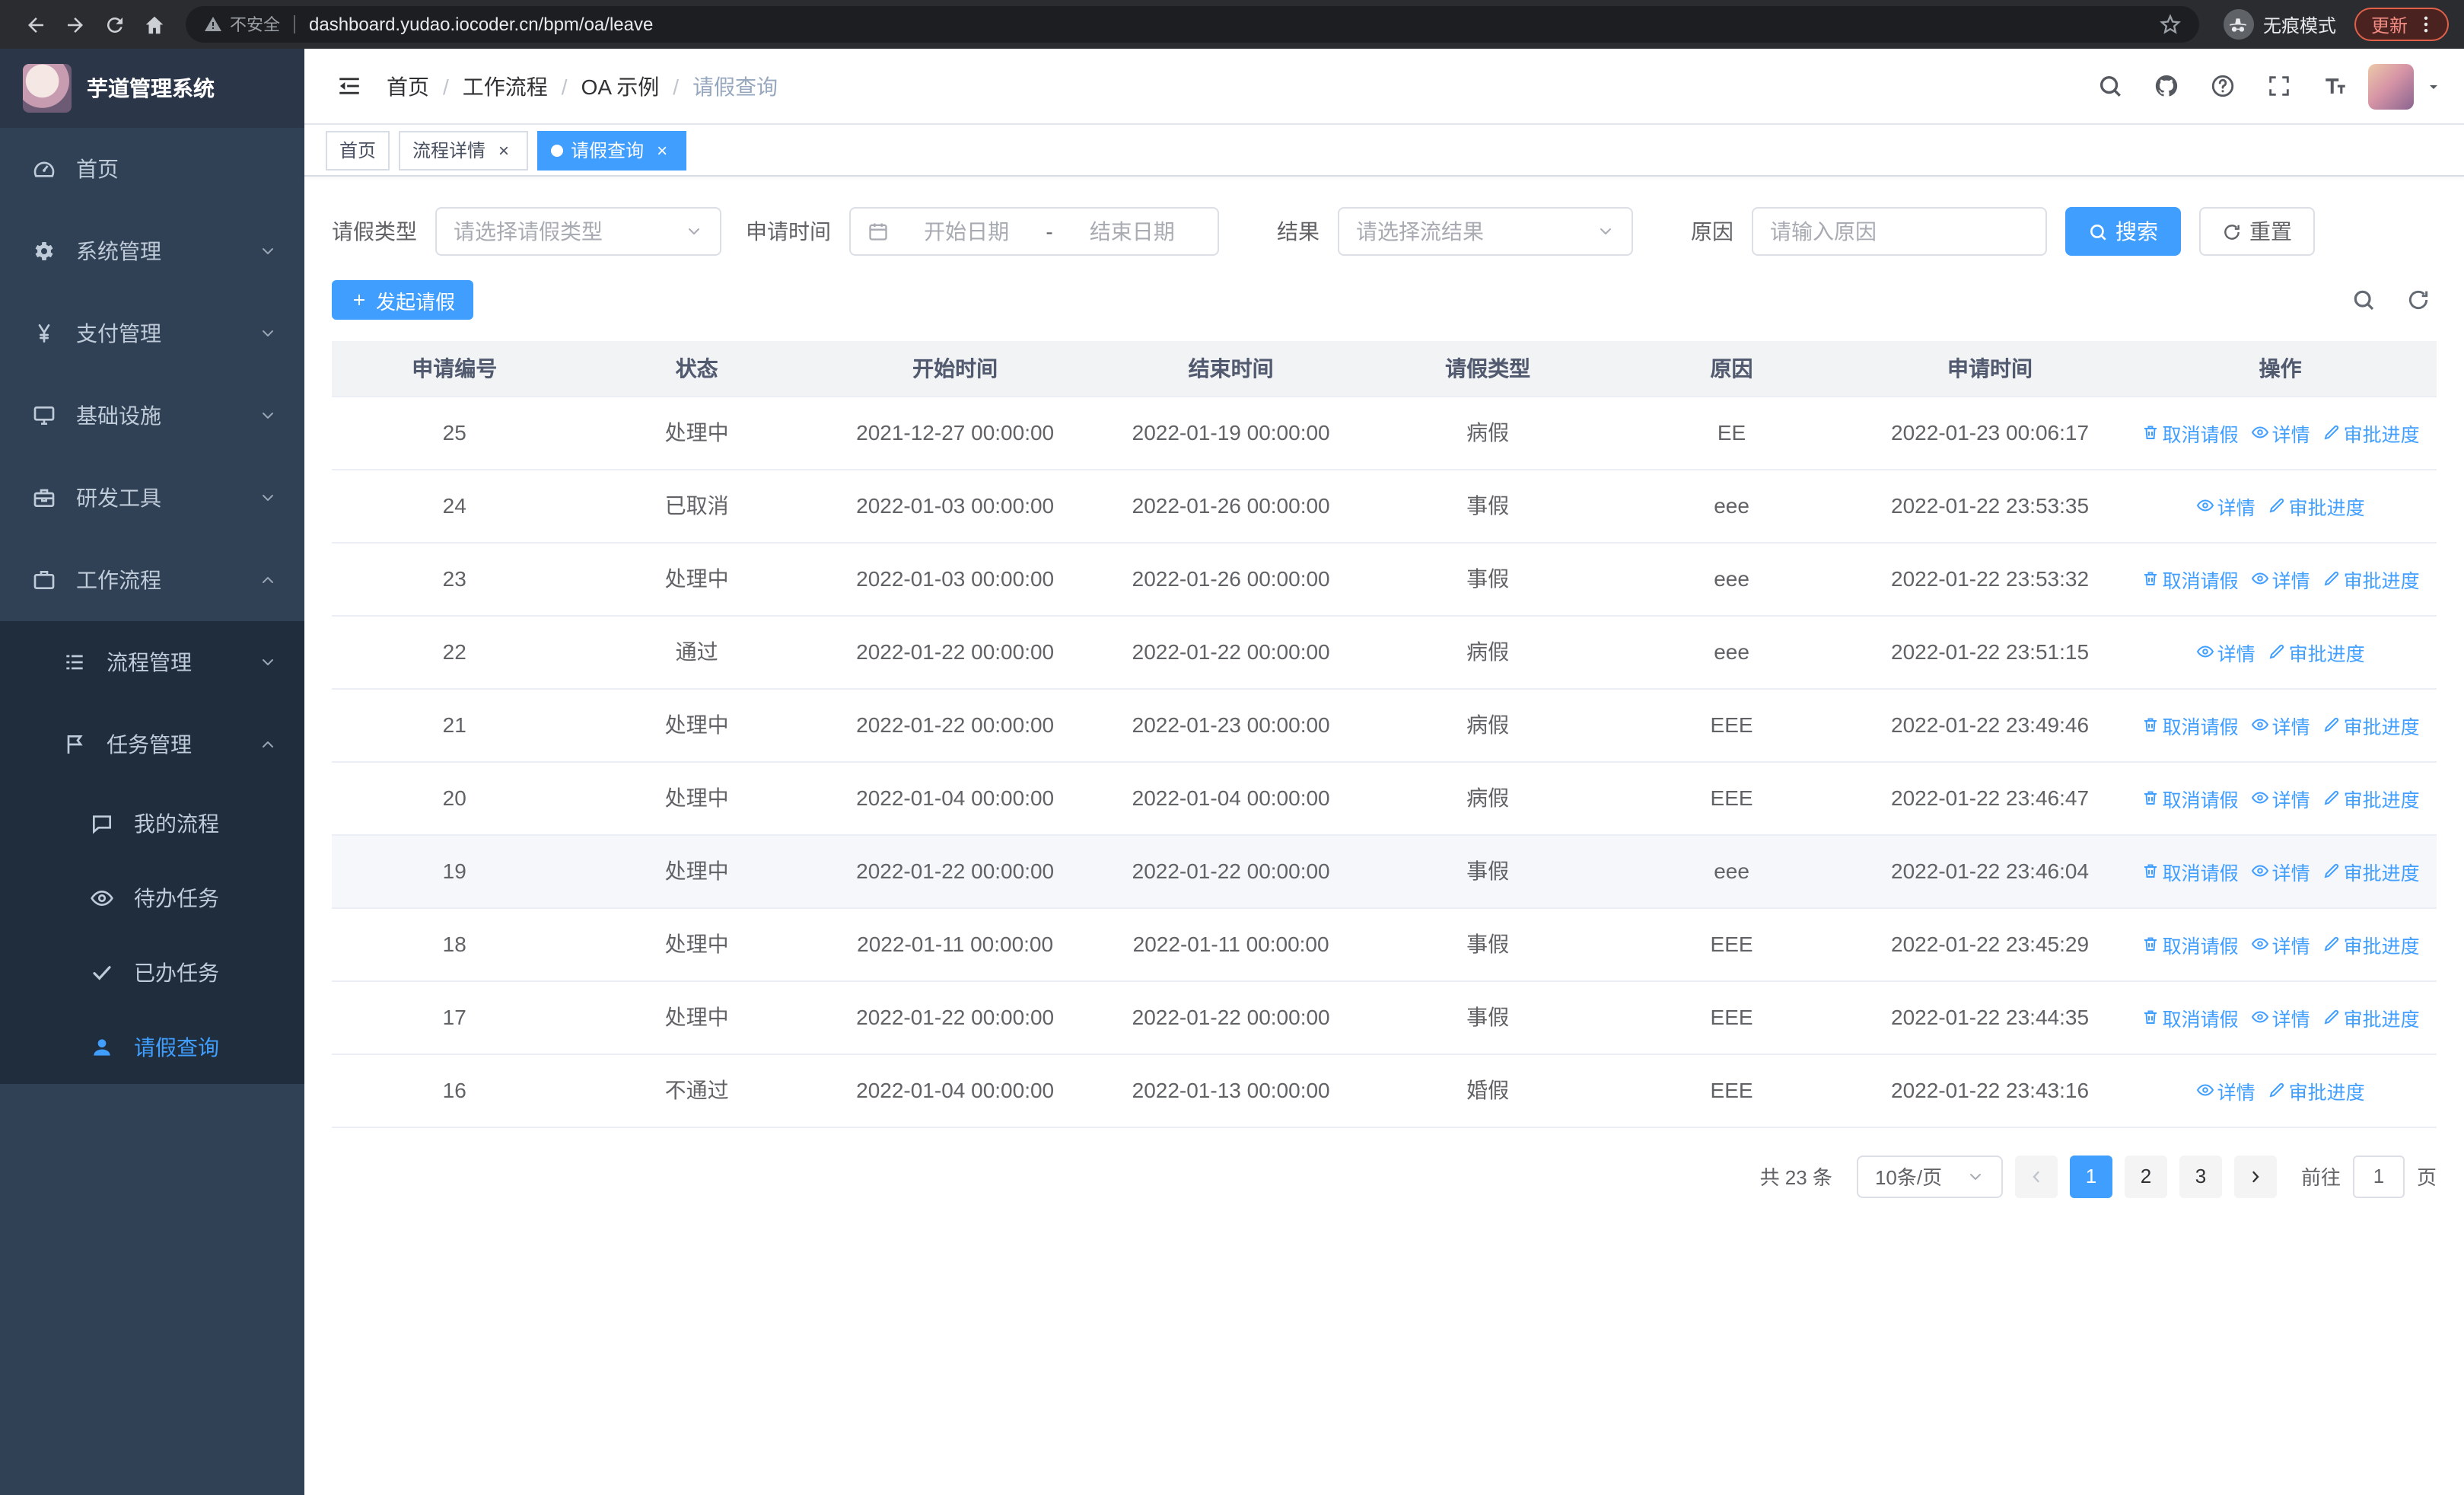  I want to click on sidebar-item-leave-query: 请假查询, so click(152, 1047).